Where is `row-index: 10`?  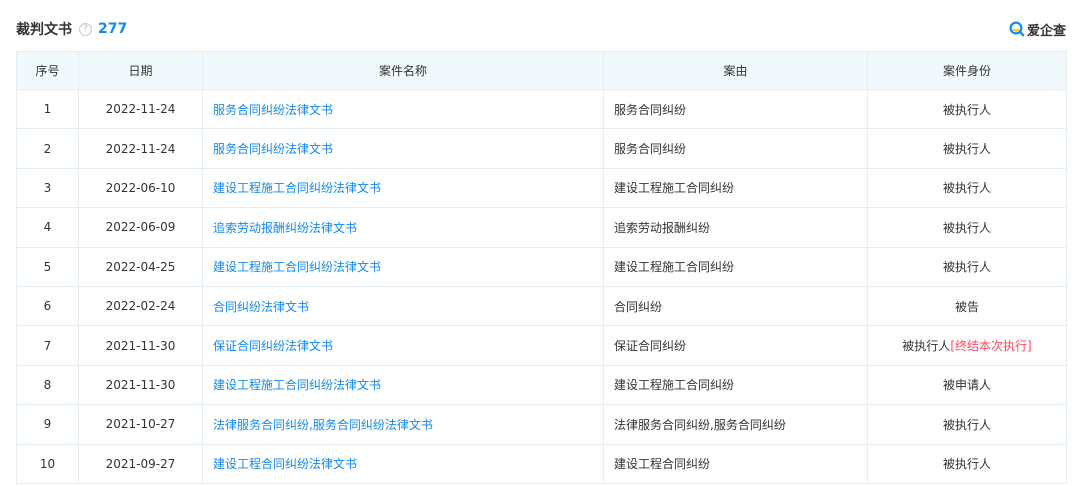
row-index: 10 is located at coordinates (47, 463).